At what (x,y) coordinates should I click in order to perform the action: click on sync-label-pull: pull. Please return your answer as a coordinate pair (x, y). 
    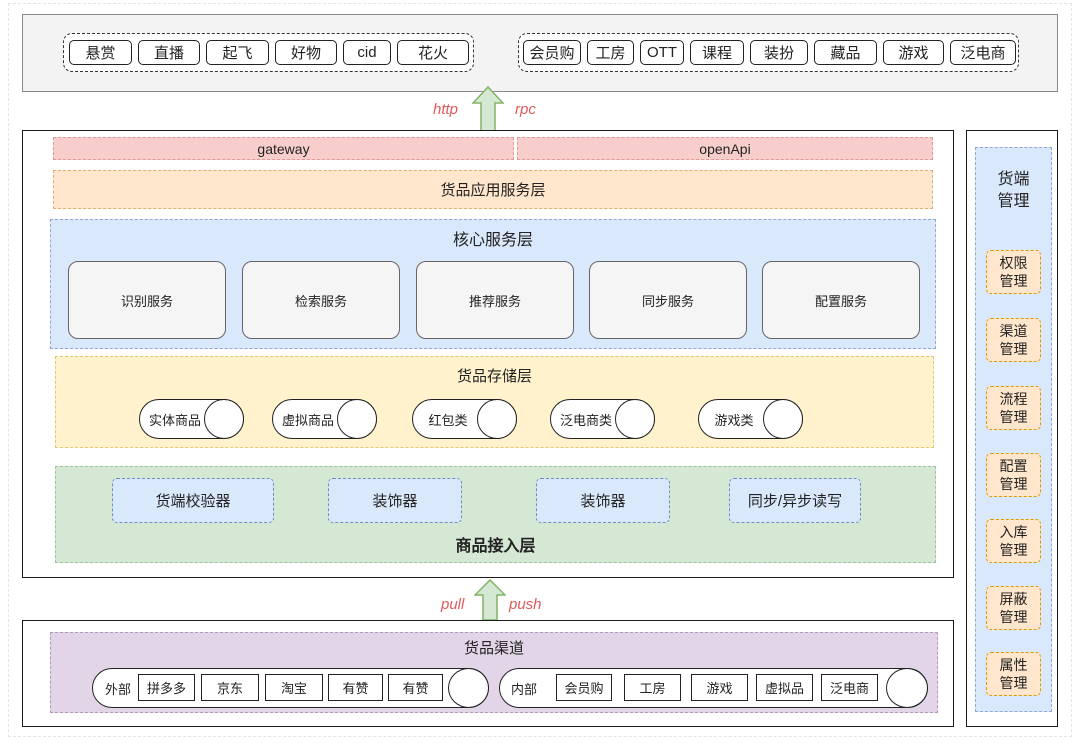
    Looking at the image, I should click on (453, 604).